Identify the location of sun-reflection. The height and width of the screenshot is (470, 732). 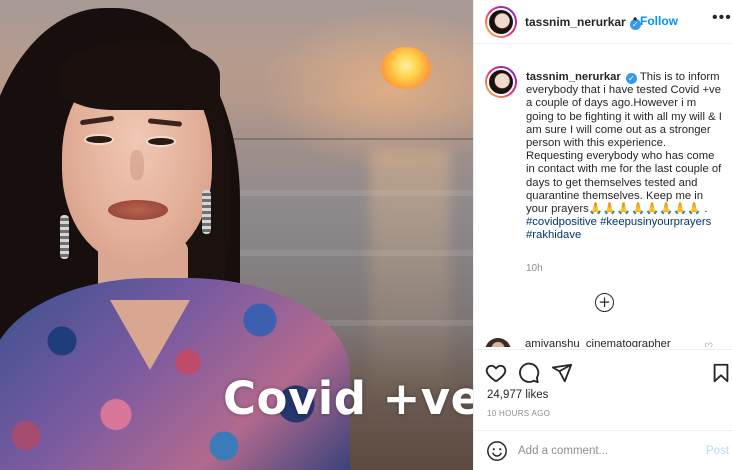
(410, 280).